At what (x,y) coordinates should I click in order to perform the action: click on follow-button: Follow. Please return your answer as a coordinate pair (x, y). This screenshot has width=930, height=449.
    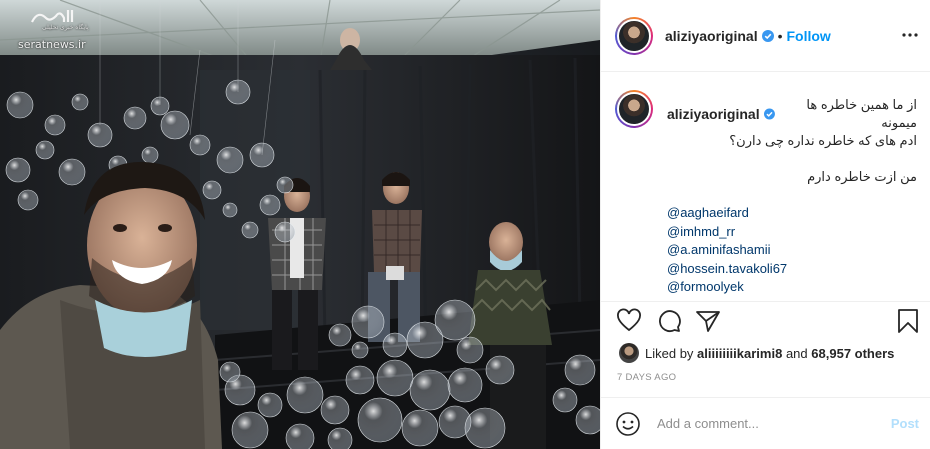
    Looking at the image, I should click on (809, 36).